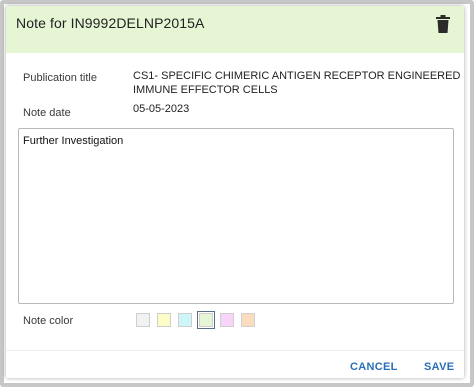 The width and height of the screenshot is (474, 387). What do you see at coordinates (185, 320) in the screenshot?
I see `swatch-cyan` at bounding box center [185, 320].